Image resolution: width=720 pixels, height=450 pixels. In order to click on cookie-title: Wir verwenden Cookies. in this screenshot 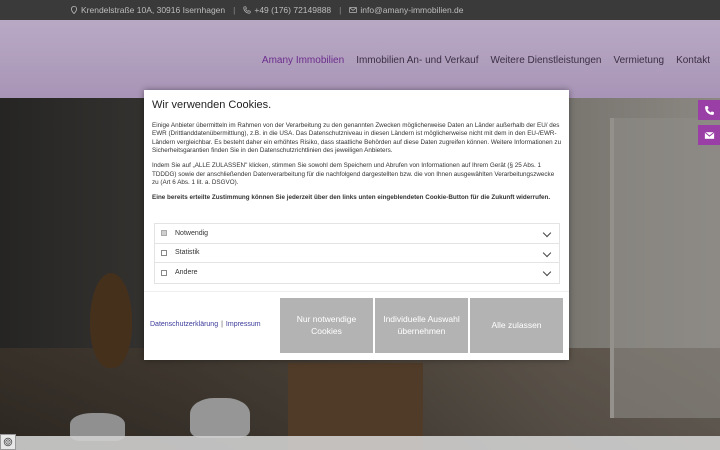, I will do `click(212, 105)`.